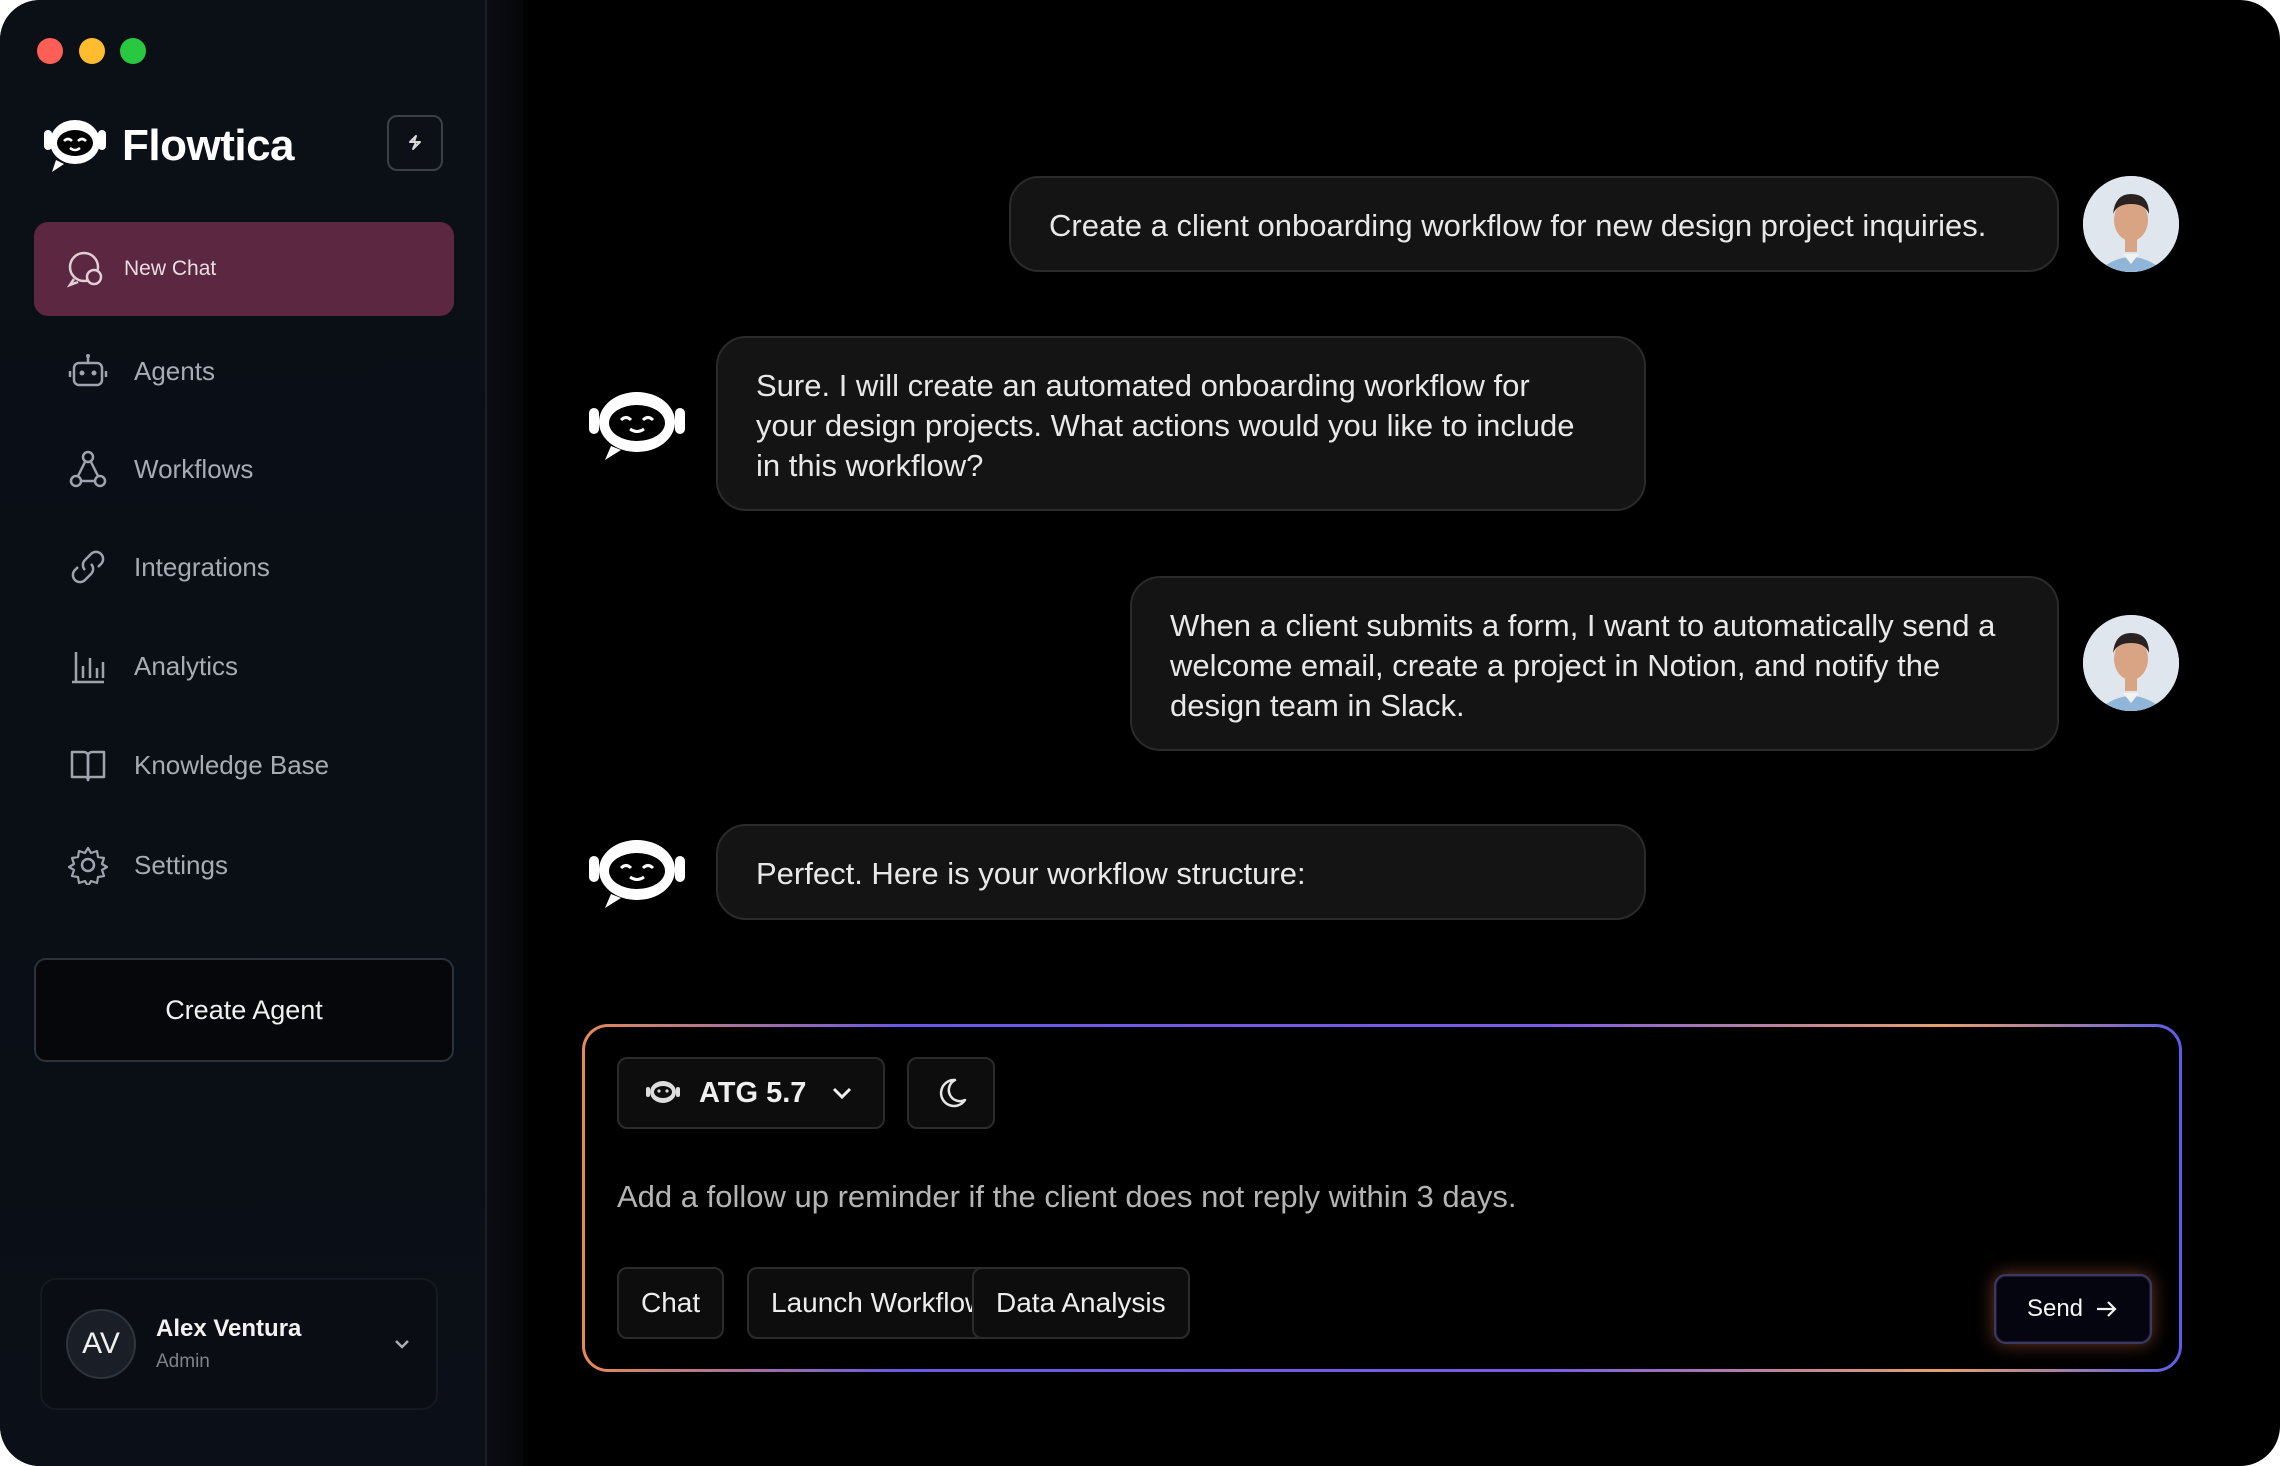  What do you see at coordinates (1081, 1303) in the screenshot?
I see `mode-chip-data-analysis: Data Analysis` at bounding box center [1081, 1303].